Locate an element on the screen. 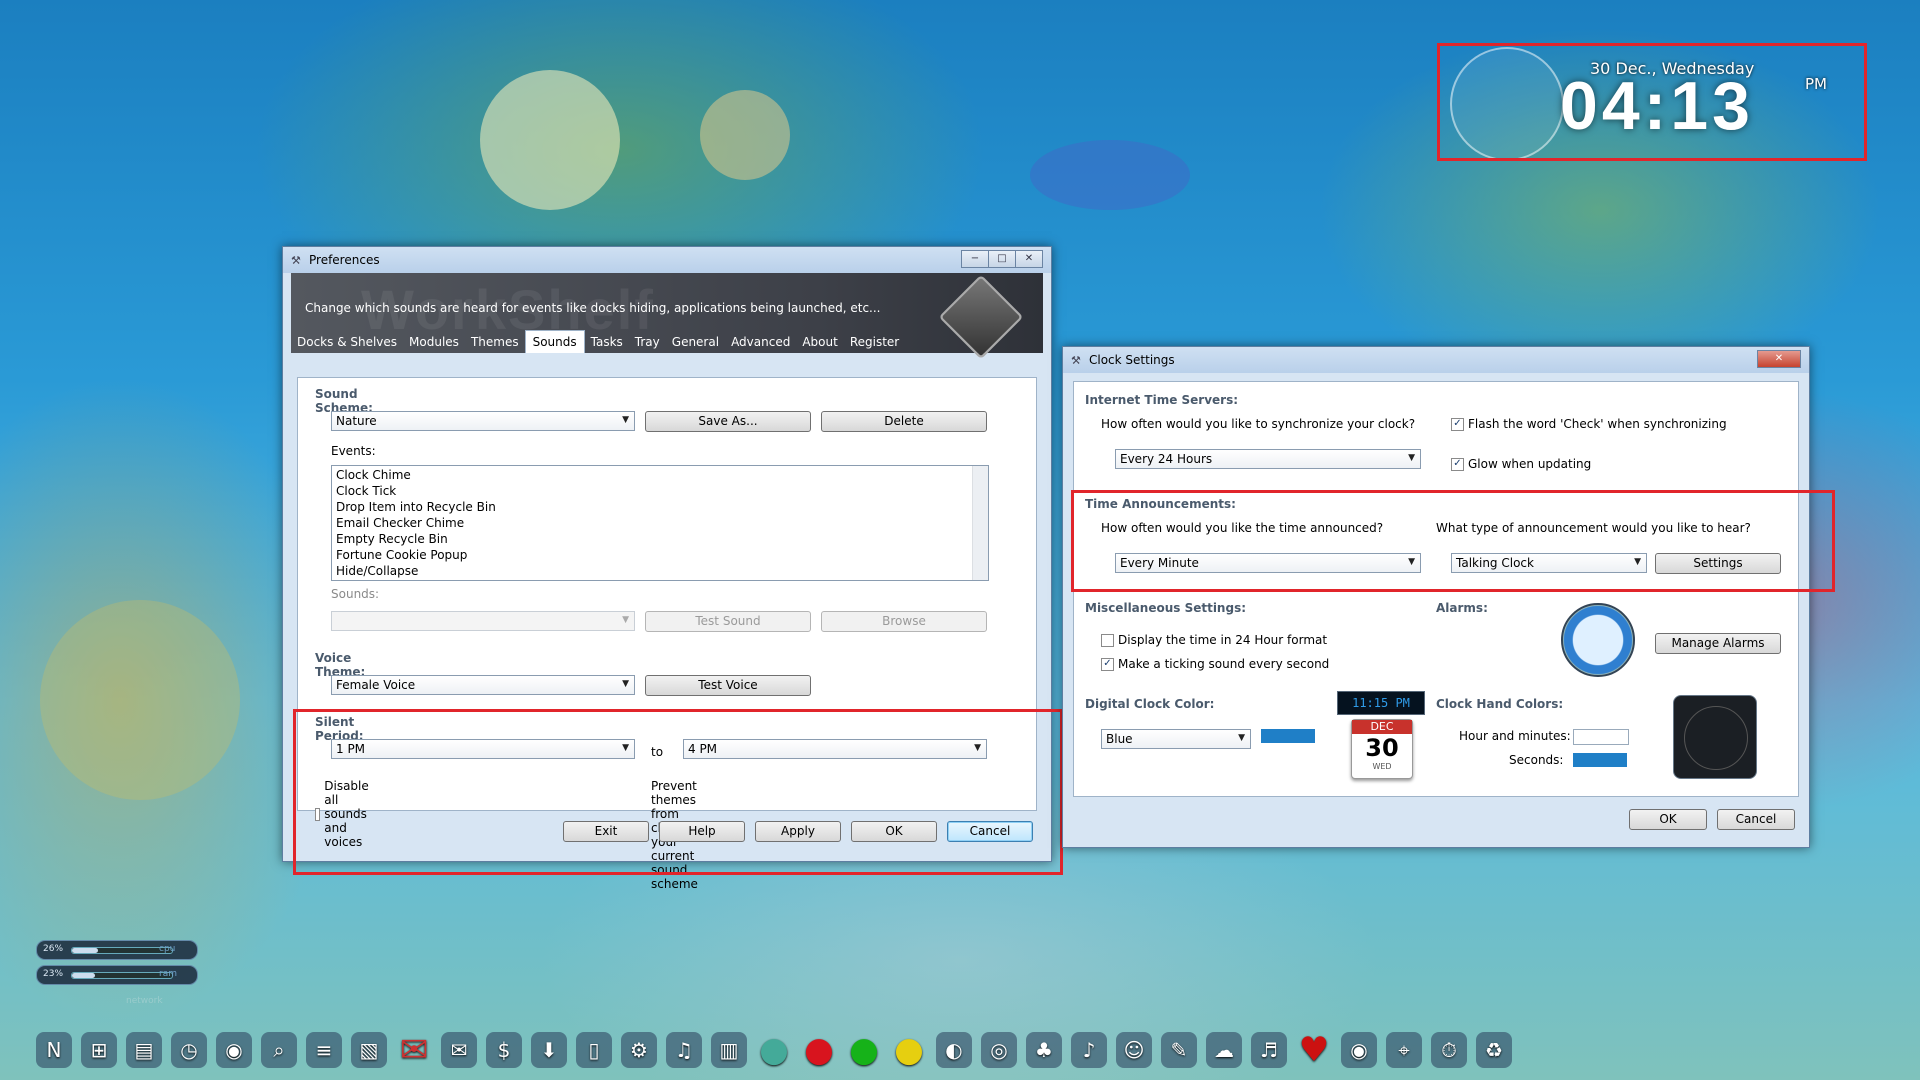 The width and height of the screenshot is (1920, 1080). seconds-color-swatch is located at coordinates (1600, 760).